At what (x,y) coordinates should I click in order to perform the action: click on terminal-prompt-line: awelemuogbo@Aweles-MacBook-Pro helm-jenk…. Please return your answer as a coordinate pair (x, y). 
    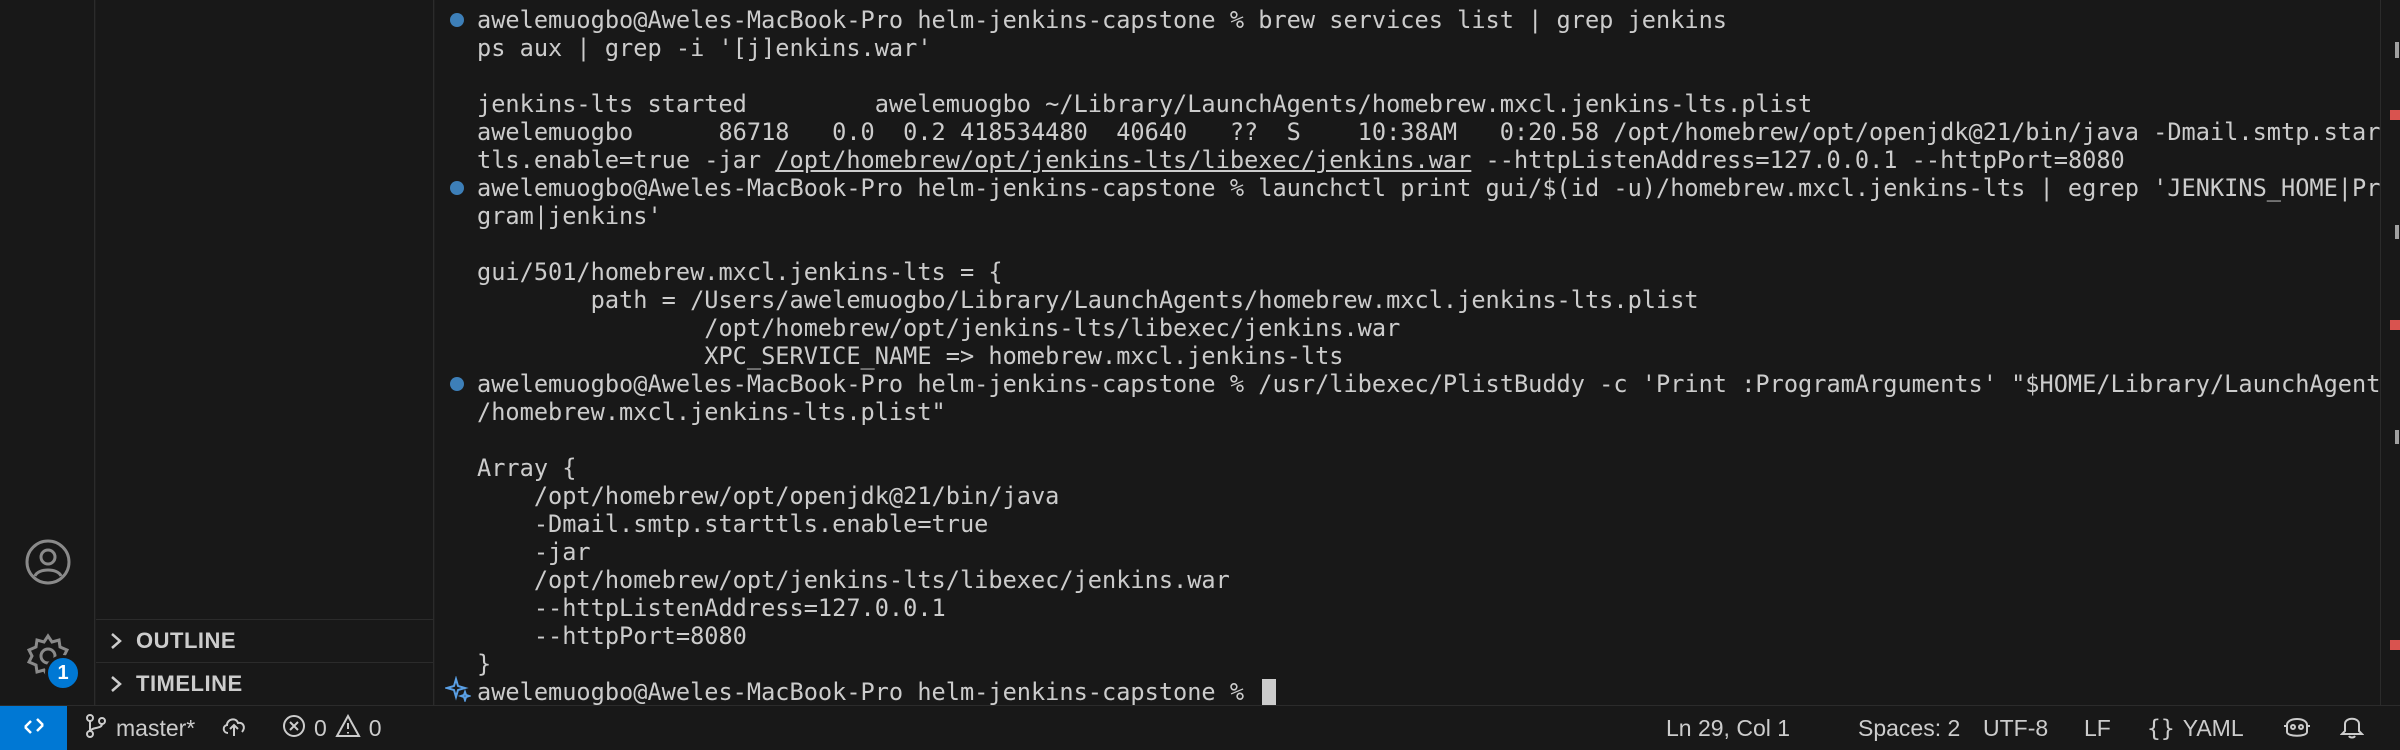
    Looking at the image, I should click on (877, 692).